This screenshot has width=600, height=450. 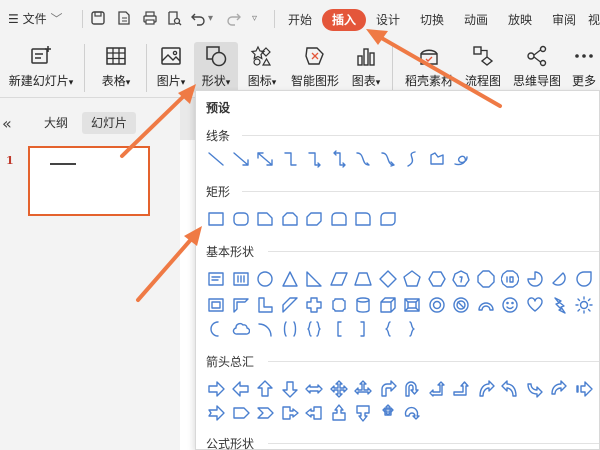 What do you see at coordinates (241, 389) in the screenshot?
I see `left-arrow-shape` at bounding box center [241, 389].